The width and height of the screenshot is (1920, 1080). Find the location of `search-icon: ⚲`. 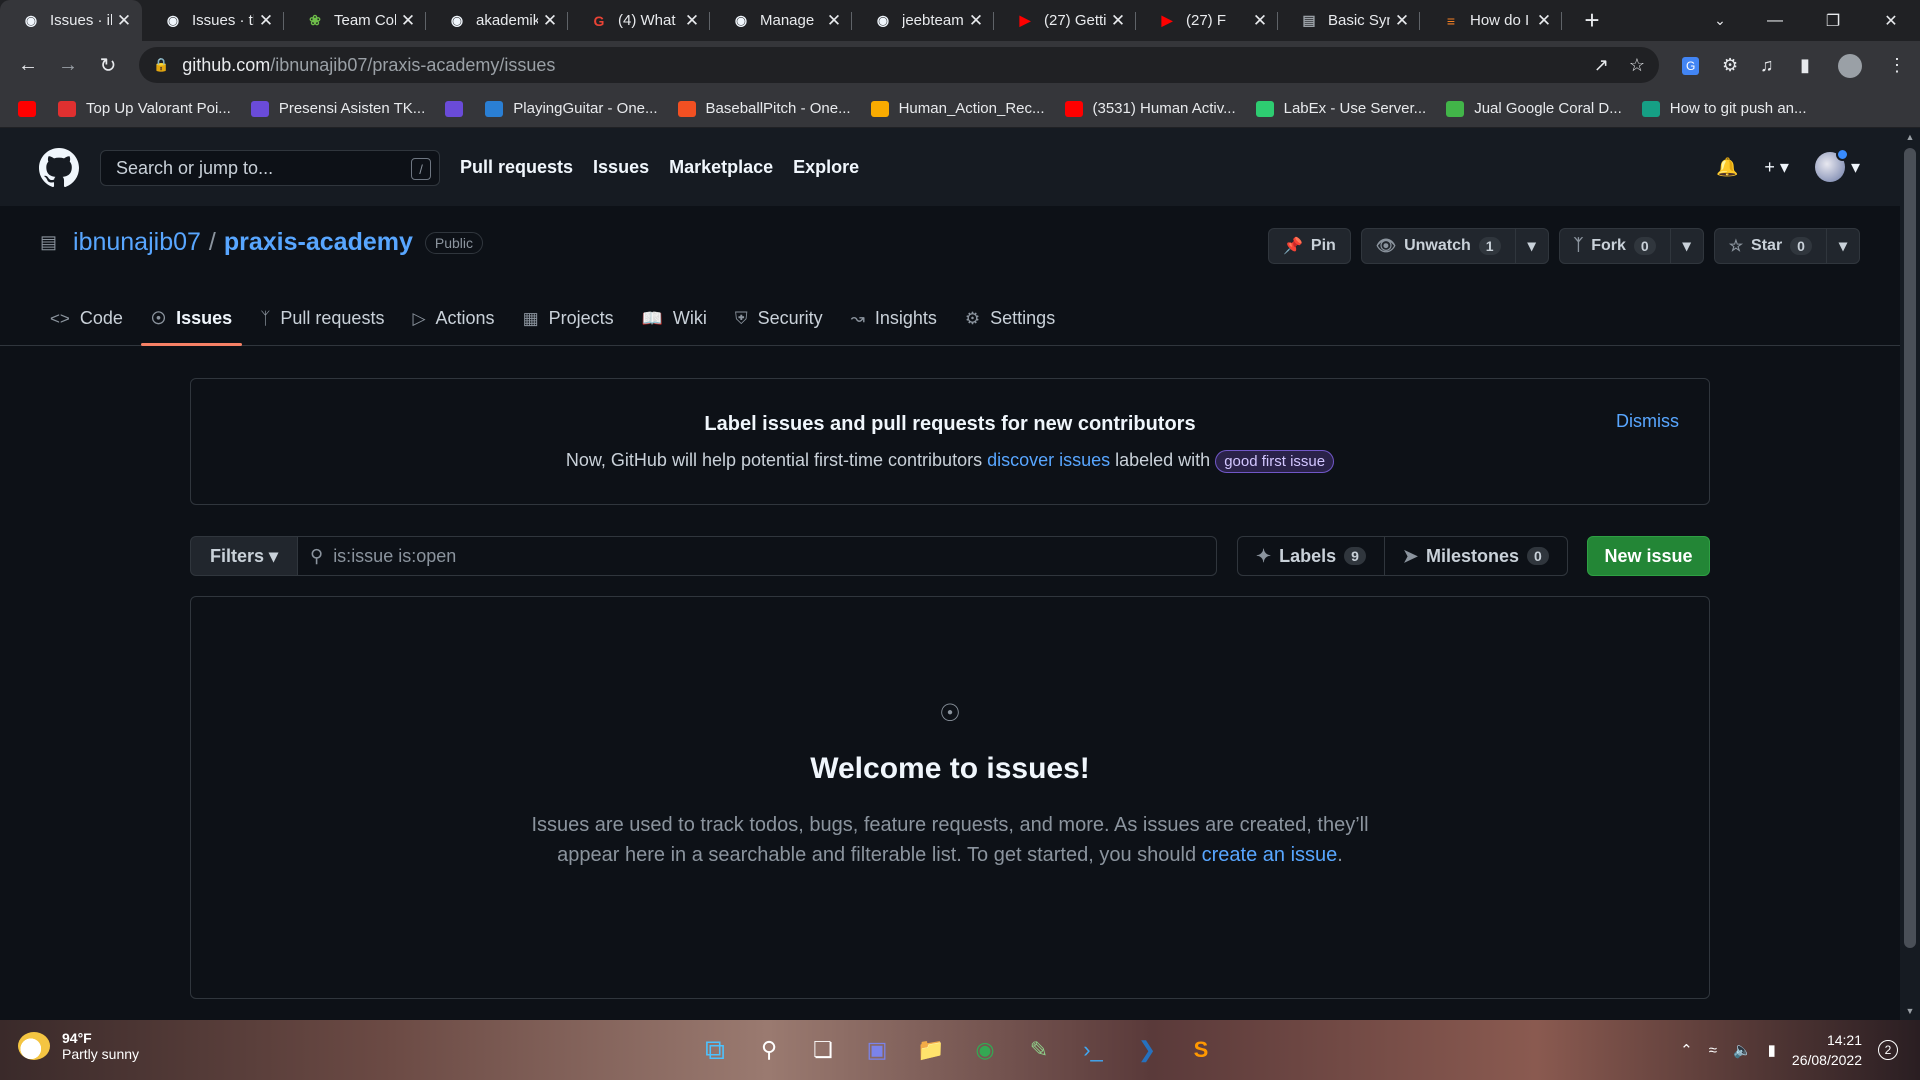

search-icon: ⚲ is located at coordinates (769, 1050).